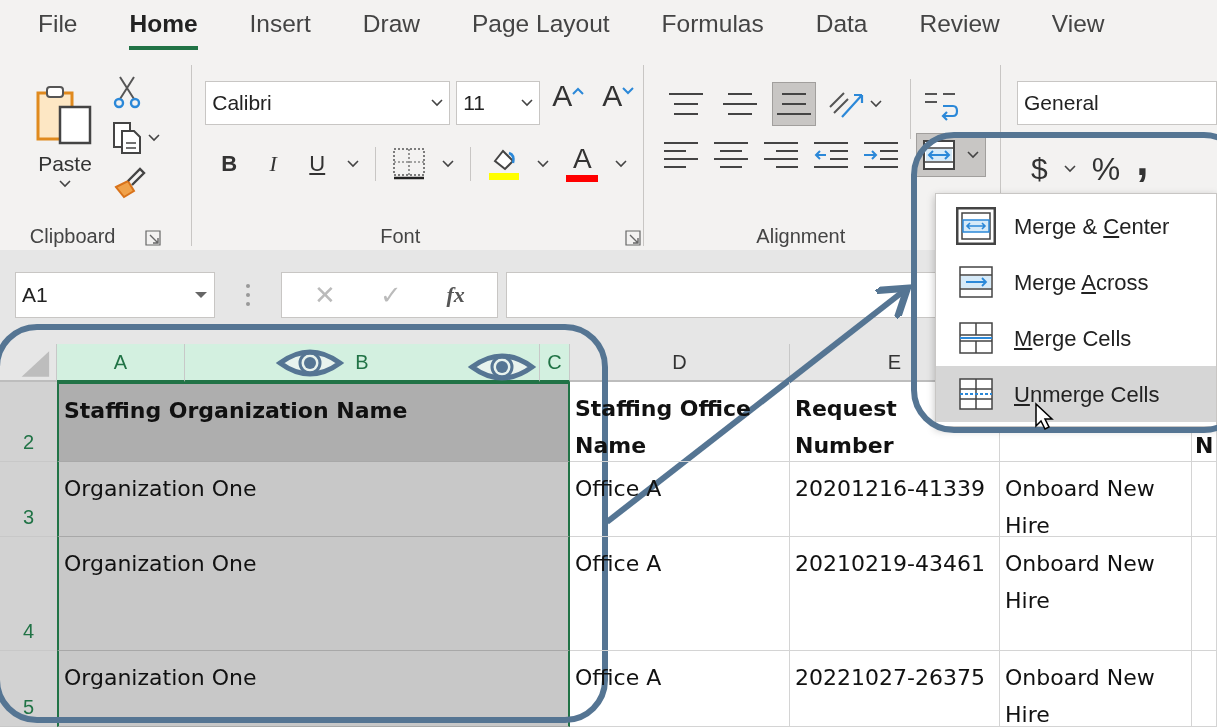 The image size is (1217, 727). What do you see at coordinates (712, 27) in the screenshot?
I see `ribbon-tab: Formulas` at bounding box center [712, 27].